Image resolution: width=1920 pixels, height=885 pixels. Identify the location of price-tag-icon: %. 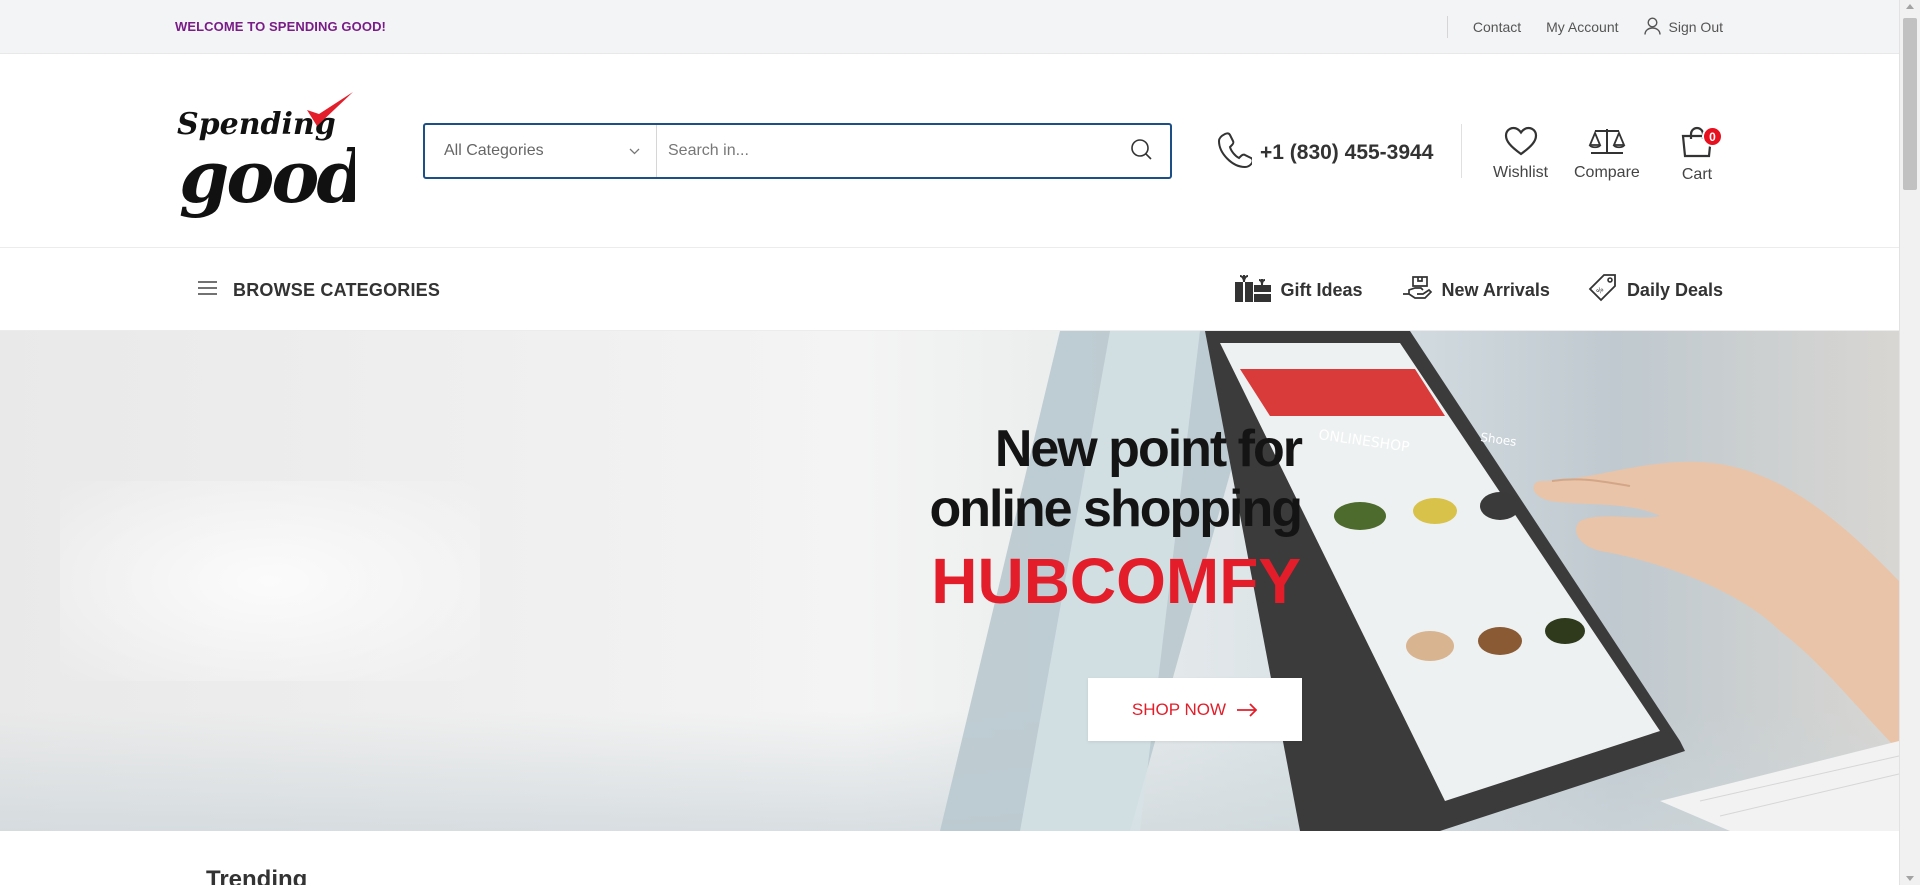
(1603, 290).